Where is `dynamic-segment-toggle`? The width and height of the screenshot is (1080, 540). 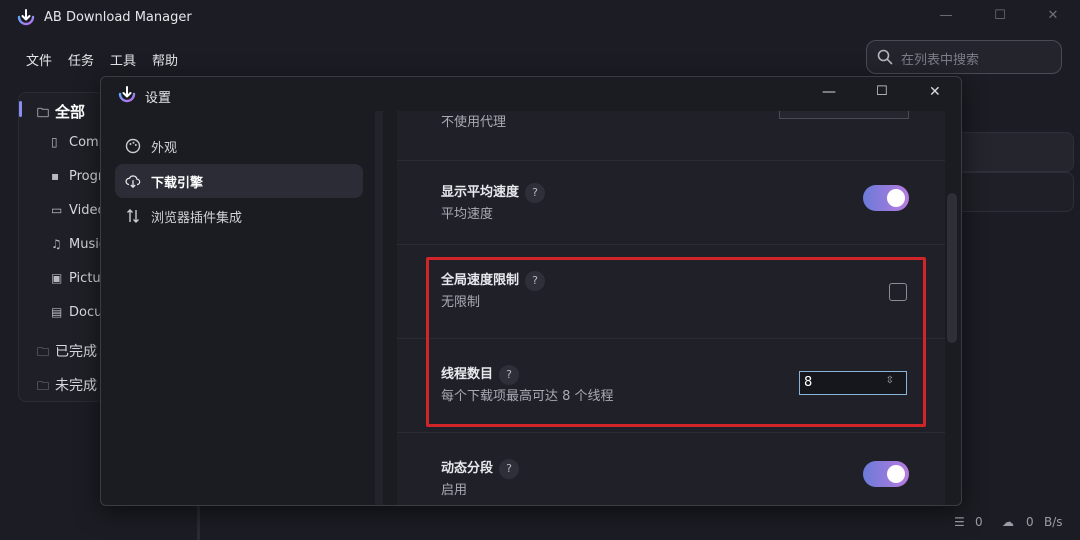 dynamic-segment-toggle is located at coordinates (886, 474).